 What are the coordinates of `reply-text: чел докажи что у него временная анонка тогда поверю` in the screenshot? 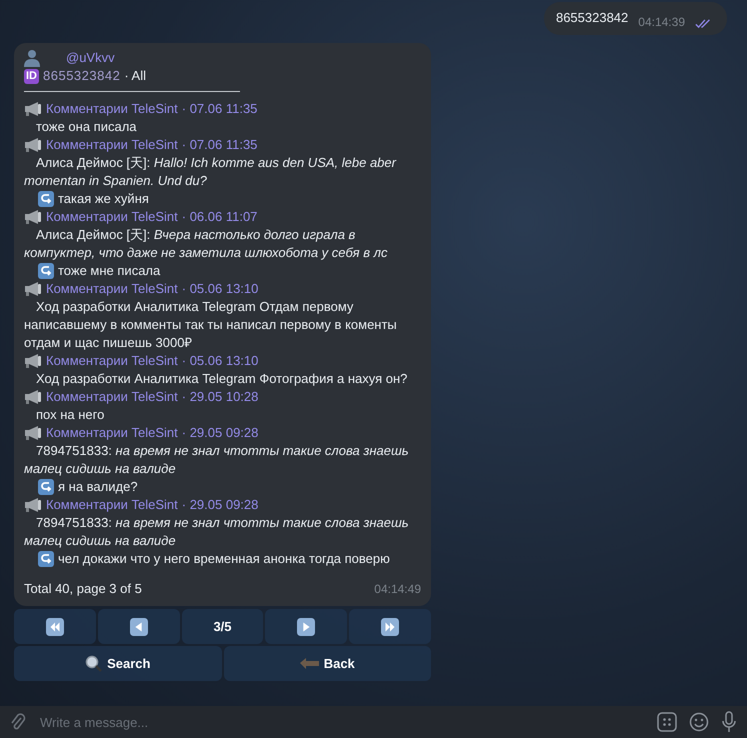 It's located at (224, 559).